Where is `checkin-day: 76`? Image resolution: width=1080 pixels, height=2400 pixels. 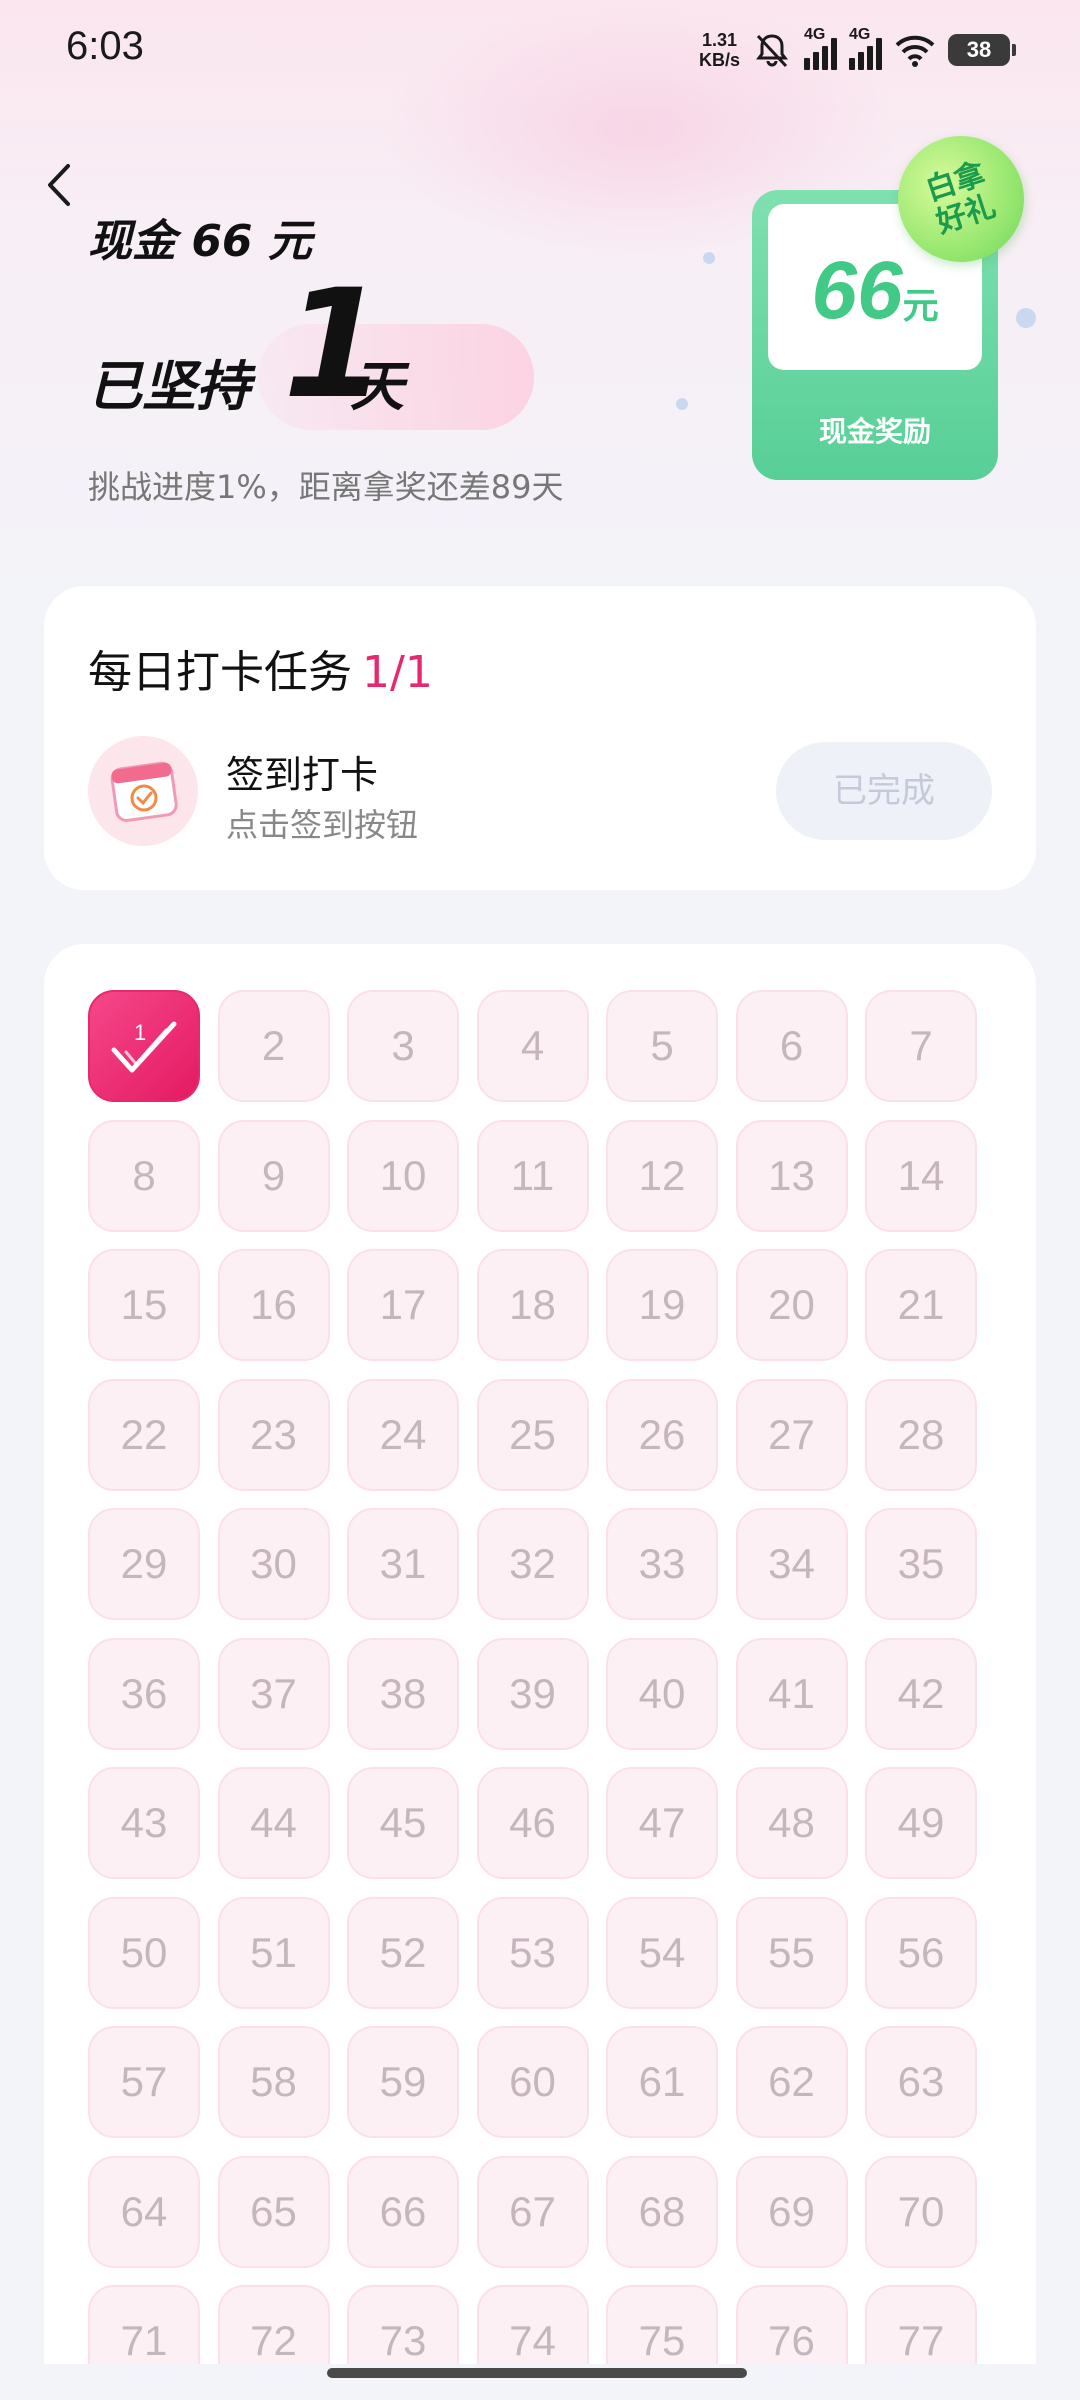 checkin-day: 76 is located at coordinates (791, 2324).